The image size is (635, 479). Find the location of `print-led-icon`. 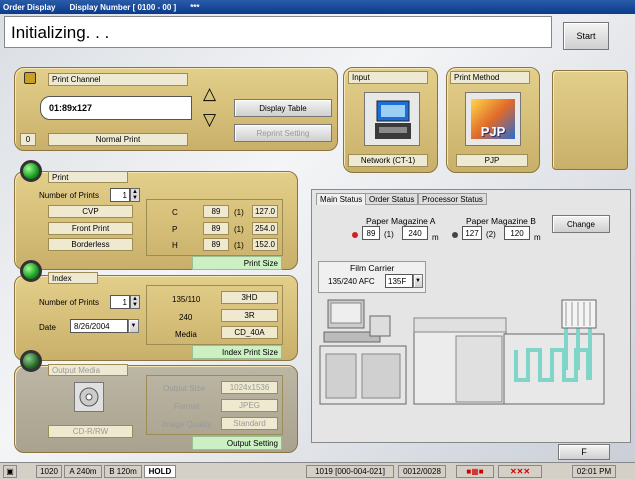

print-led-icon is located at coordinates (31, 171).